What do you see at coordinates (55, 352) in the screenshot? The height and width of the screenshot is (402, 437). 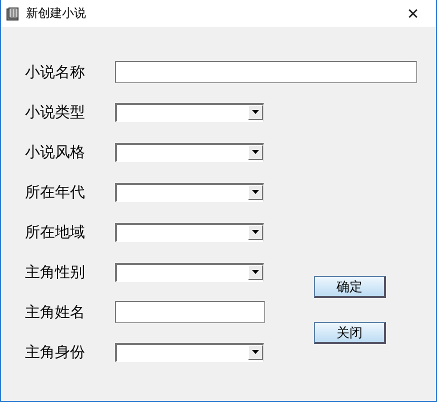 I see `field-label: 主角身份` at bounding box center [55, 352].